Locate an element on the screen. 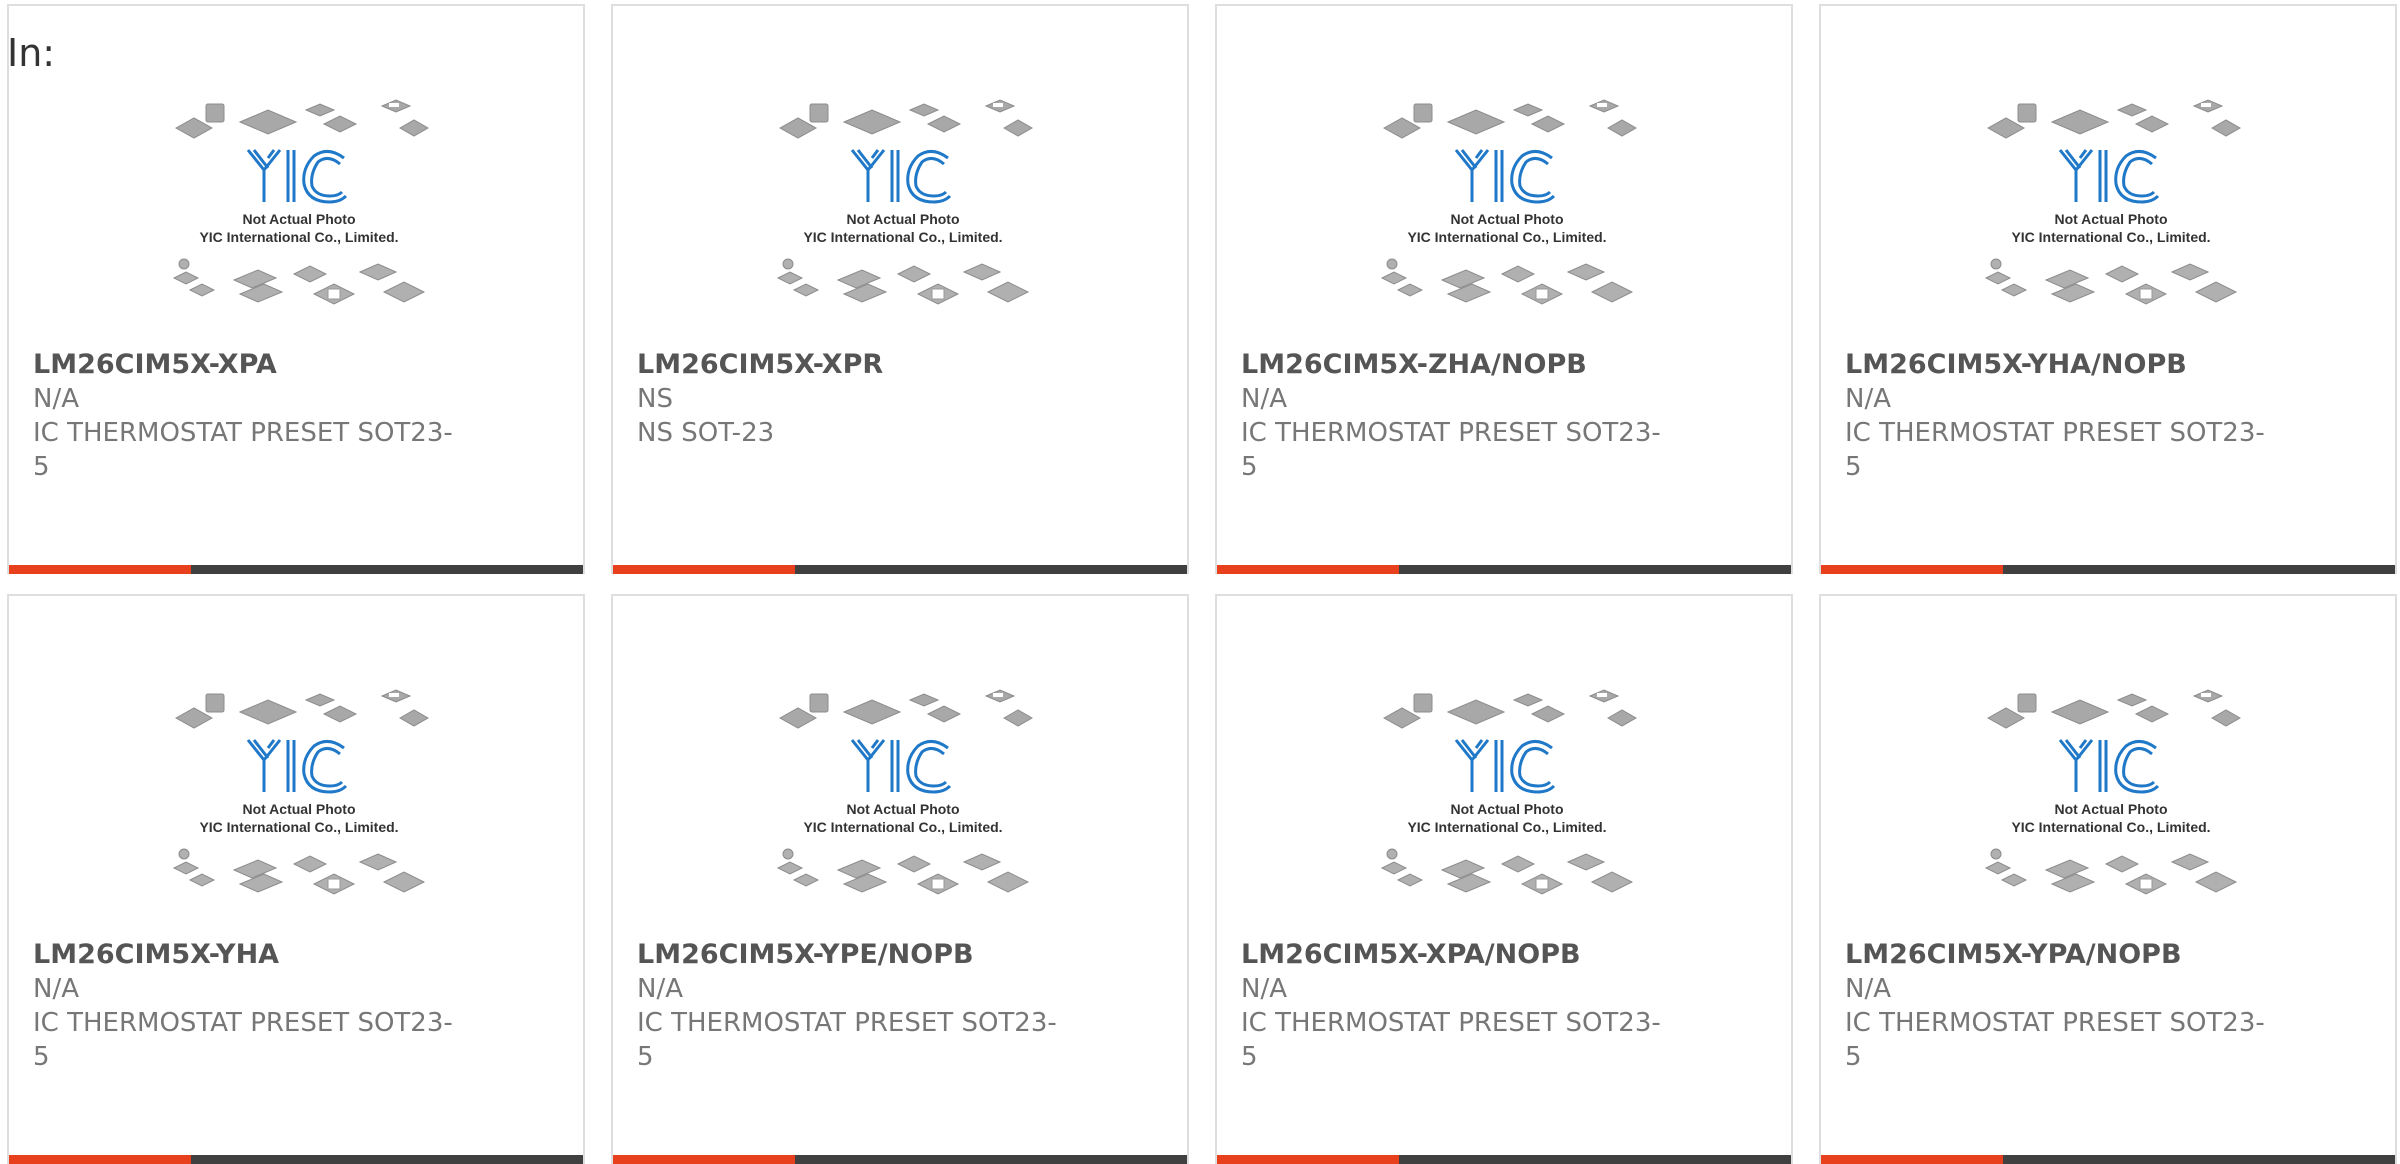 This screenshot has width=2400, height=1164. part-number-link: LM26CIM5X-ZHA/NOPB is located at coordinates (1456, 365).